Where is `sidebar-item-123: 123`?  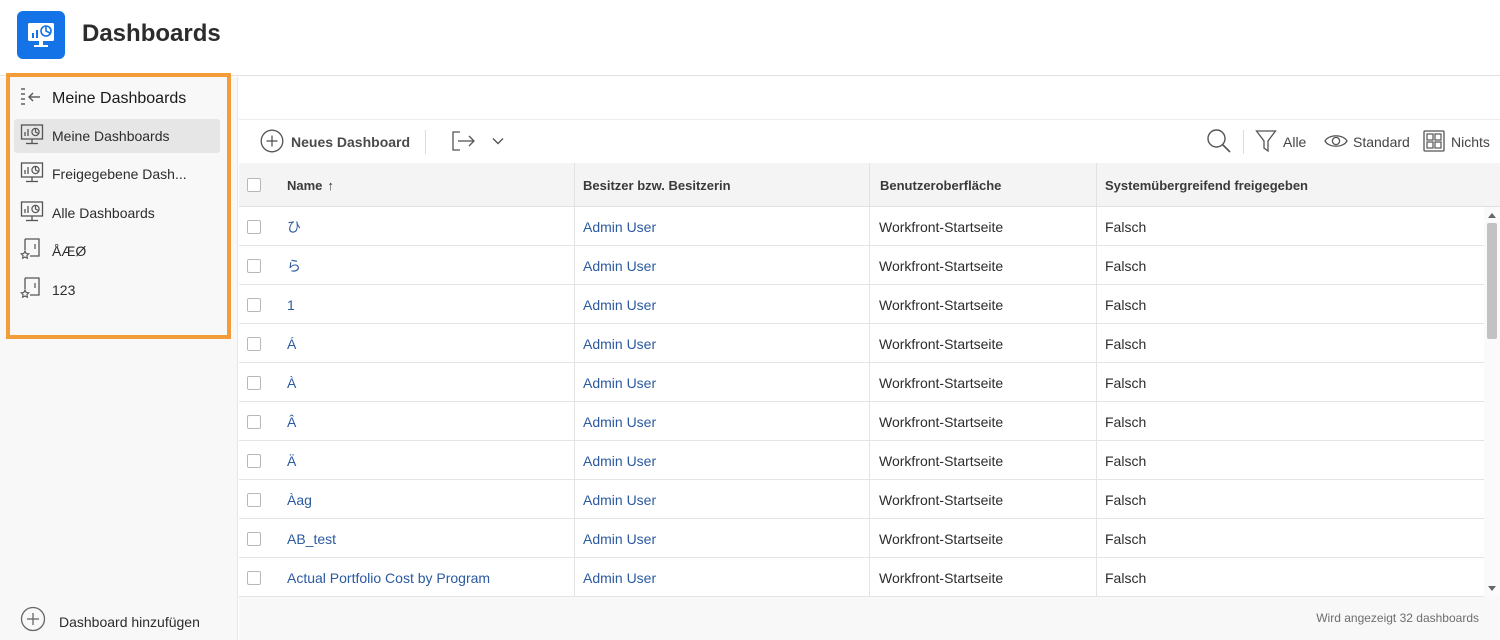
sidebar-item-123: 123 is located at coordinates (117, 290).